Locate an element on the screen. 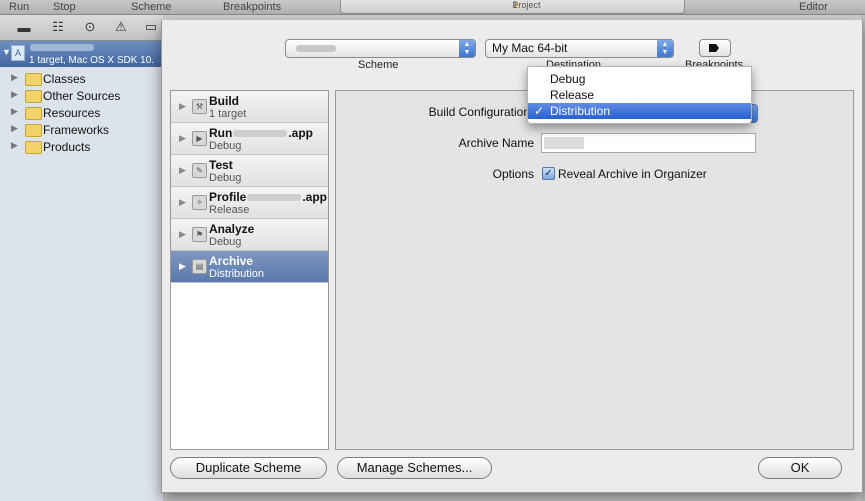 Image resolution: width=865 pixels, height=501 pixels. breakpoint-icon is located at coordinates (714, 48).